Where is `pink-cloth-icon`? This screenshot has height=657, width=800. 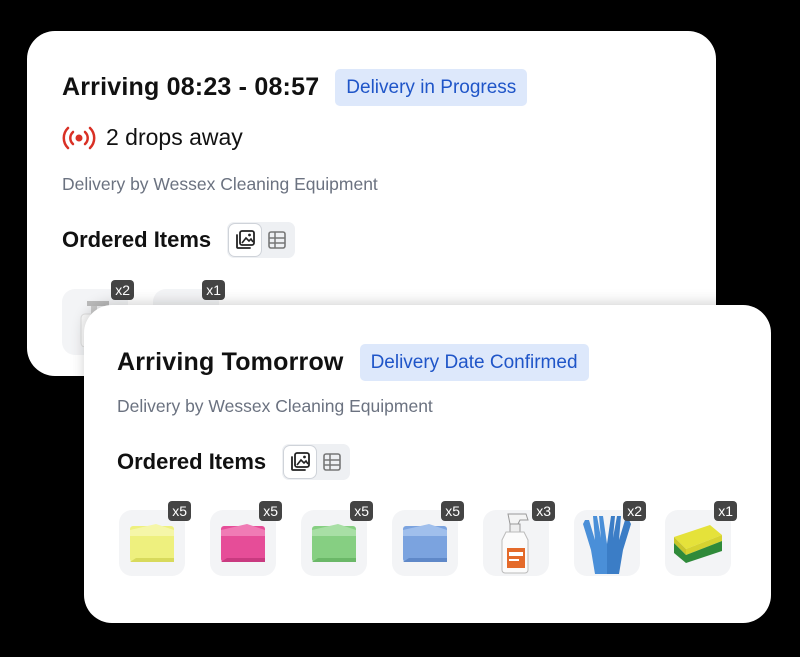 pink-cloth-icon is located at coordinates (243, 543).